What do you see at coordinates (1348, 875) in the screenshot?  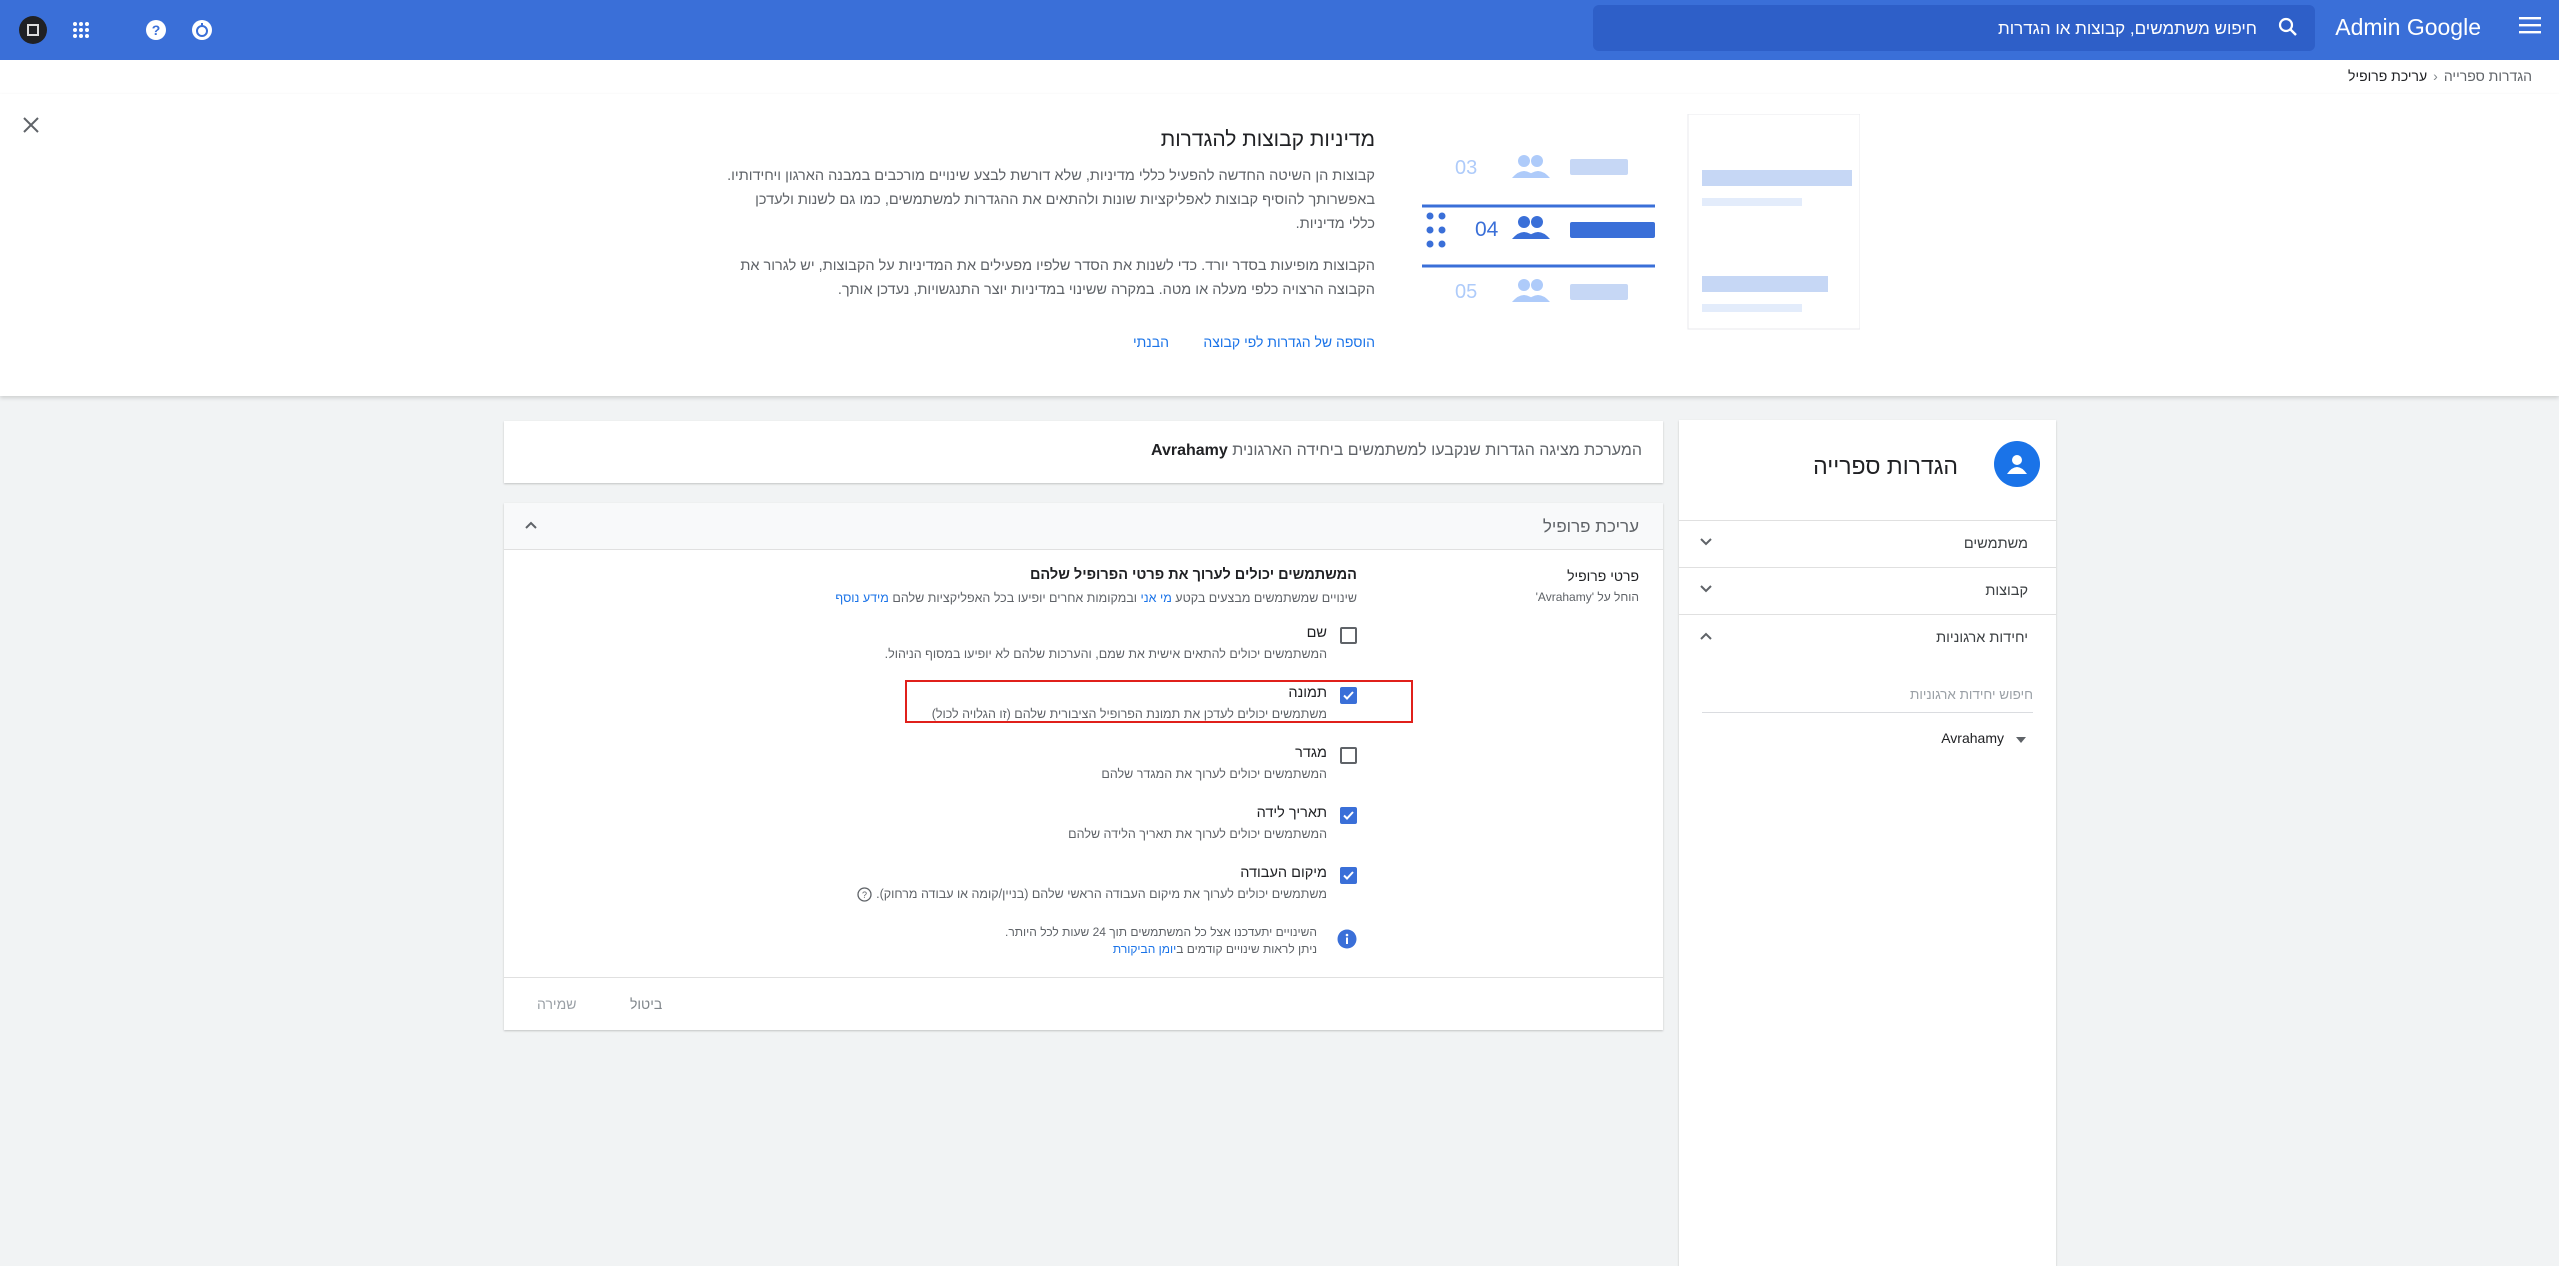 I see `work-location-checkbox` at bounding box center [1348, 875].